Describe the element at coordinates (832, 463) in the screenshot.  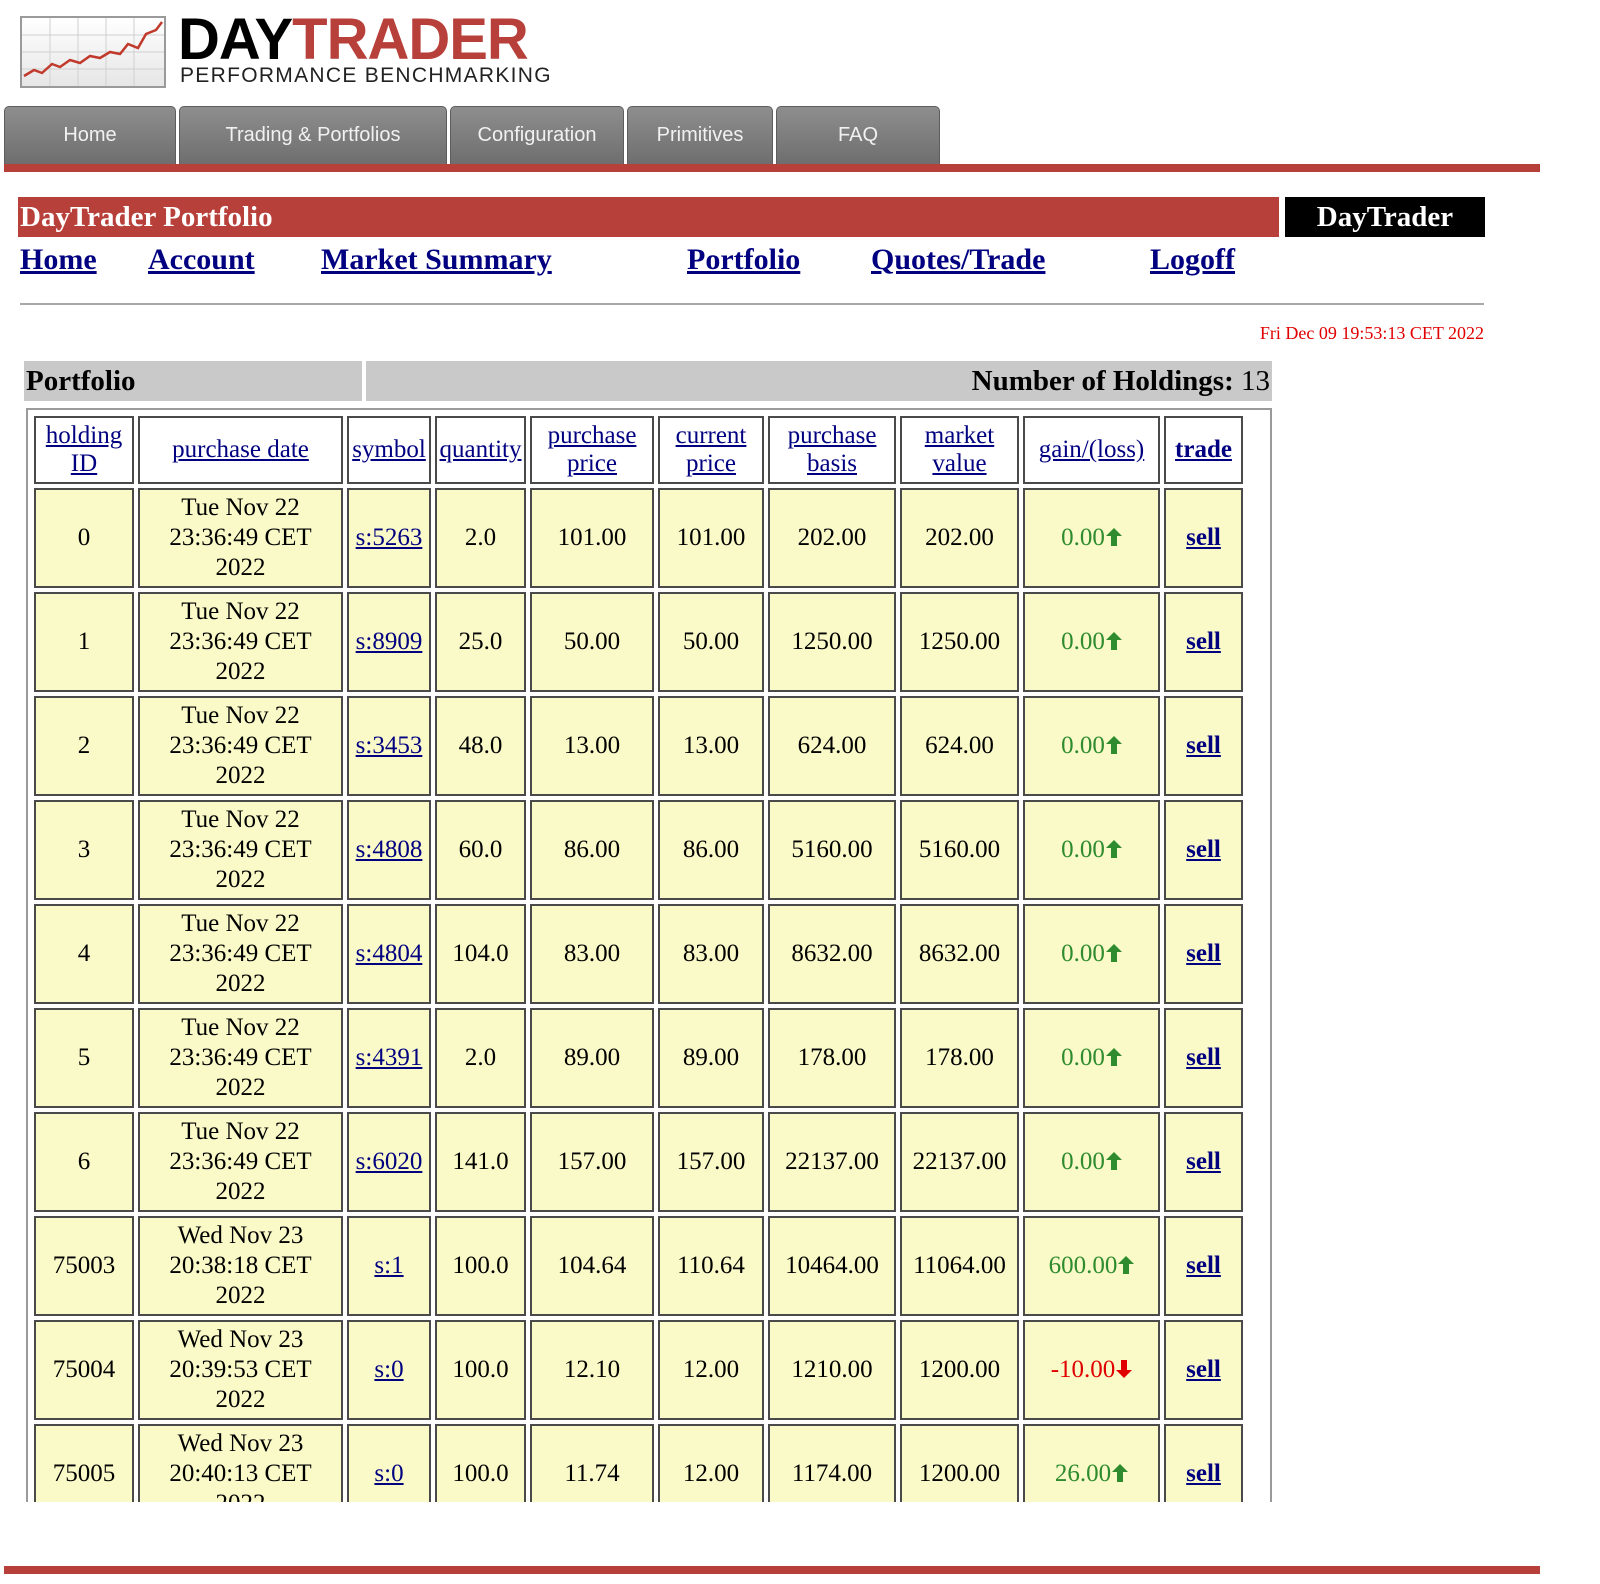
I see `col-purchase-basis-line2: basis` at that location.